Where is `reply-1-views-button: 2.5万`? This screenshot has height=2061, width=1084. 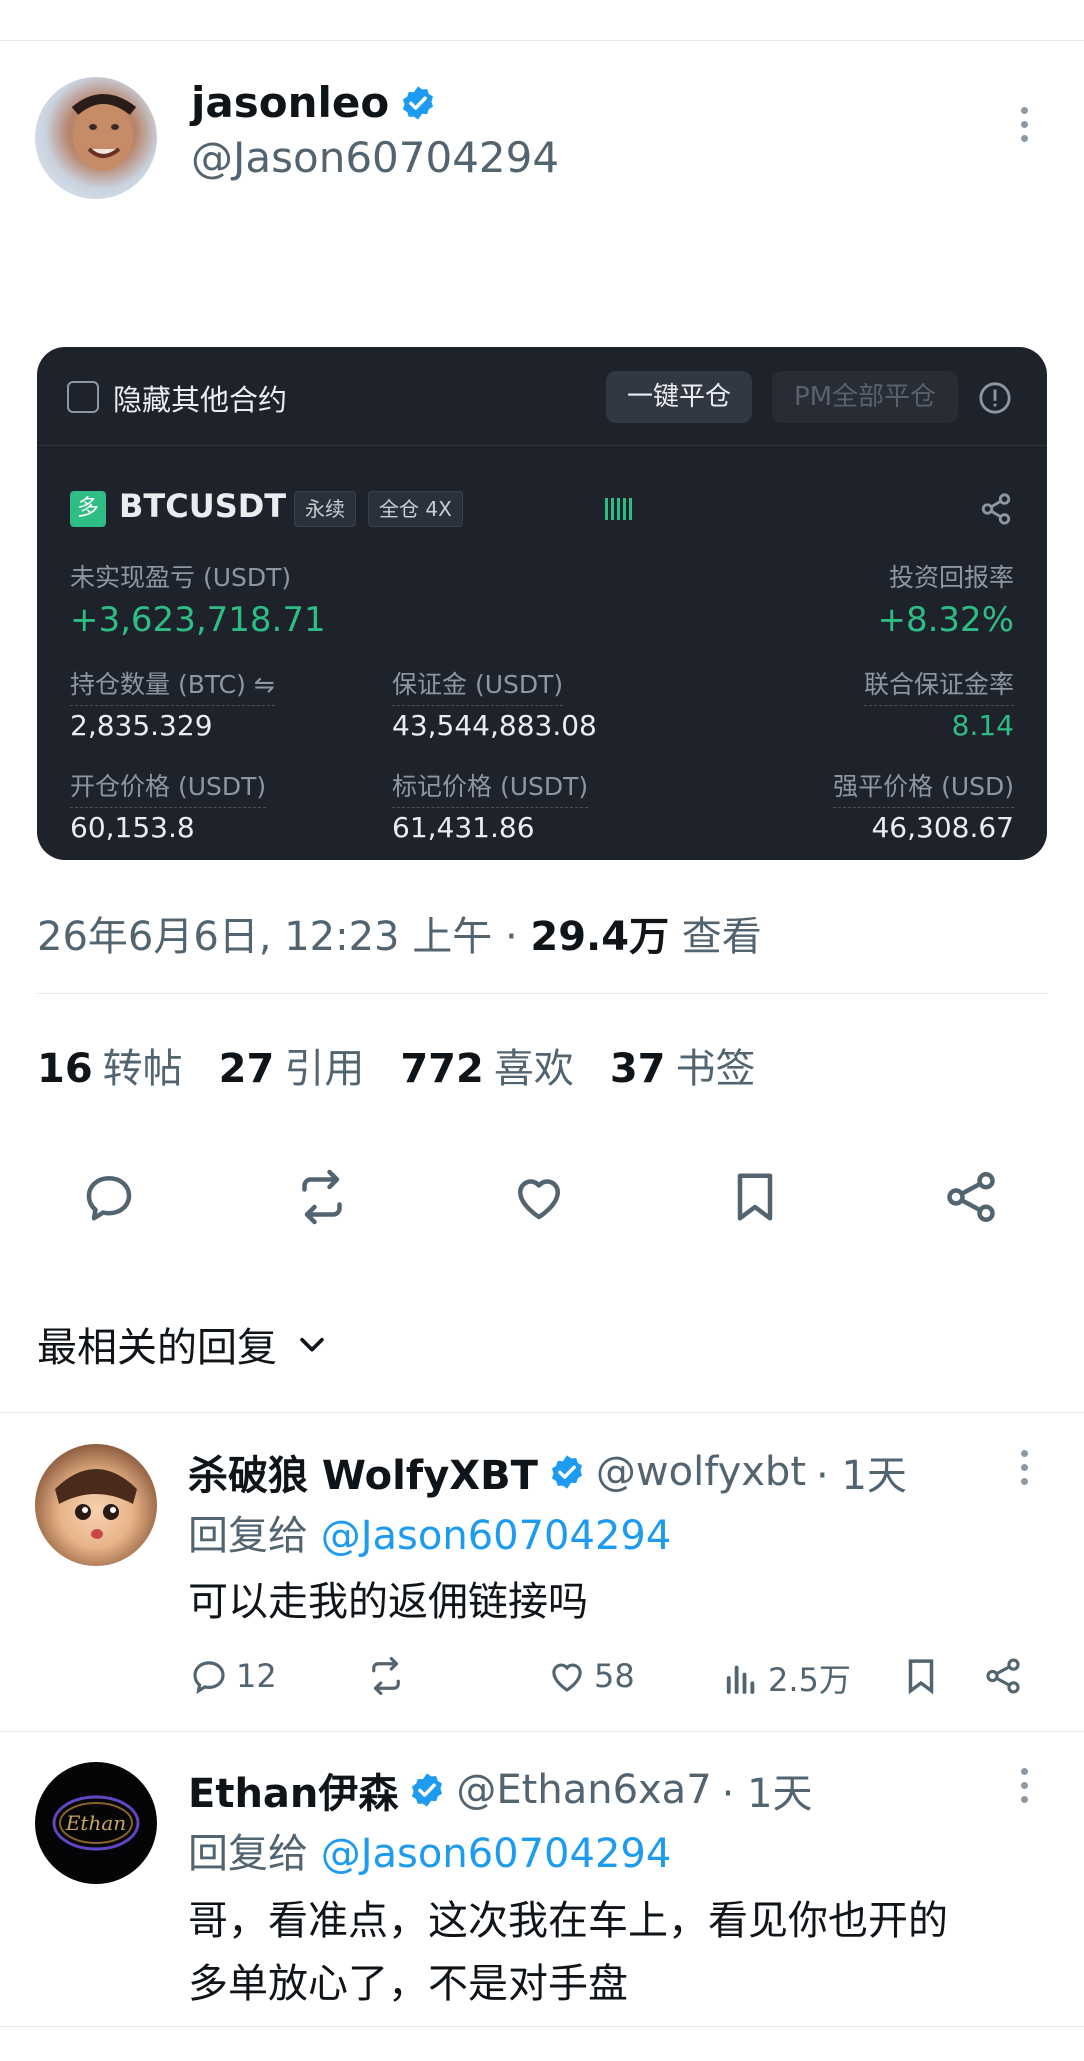
reply-1-views-button: 2.5万 is located at coordinates (785, 1678).